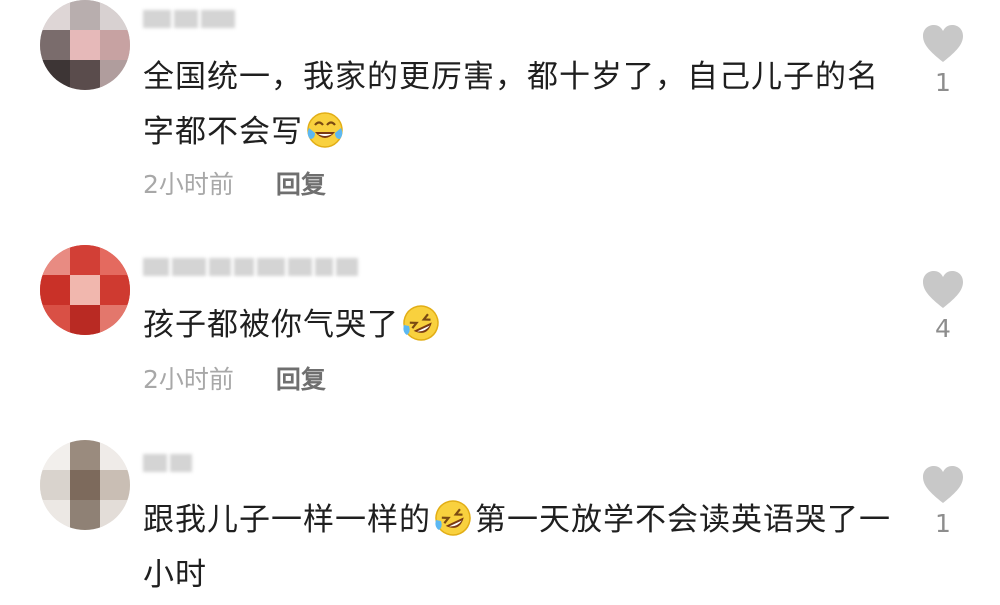 Image resolution: width=1000 pixels, height=605 pixels. What do you see at coordinates (943, 328) in the screenshot?
I see `like-count: 4` at bounding box center [943, 328].